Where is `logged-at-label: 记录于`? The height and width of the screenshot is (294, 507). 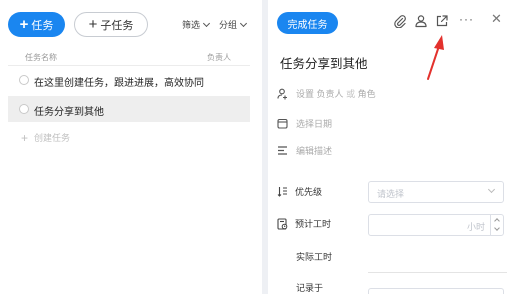
logged-at-label: 记录于 is located at coordinates (310, 288).